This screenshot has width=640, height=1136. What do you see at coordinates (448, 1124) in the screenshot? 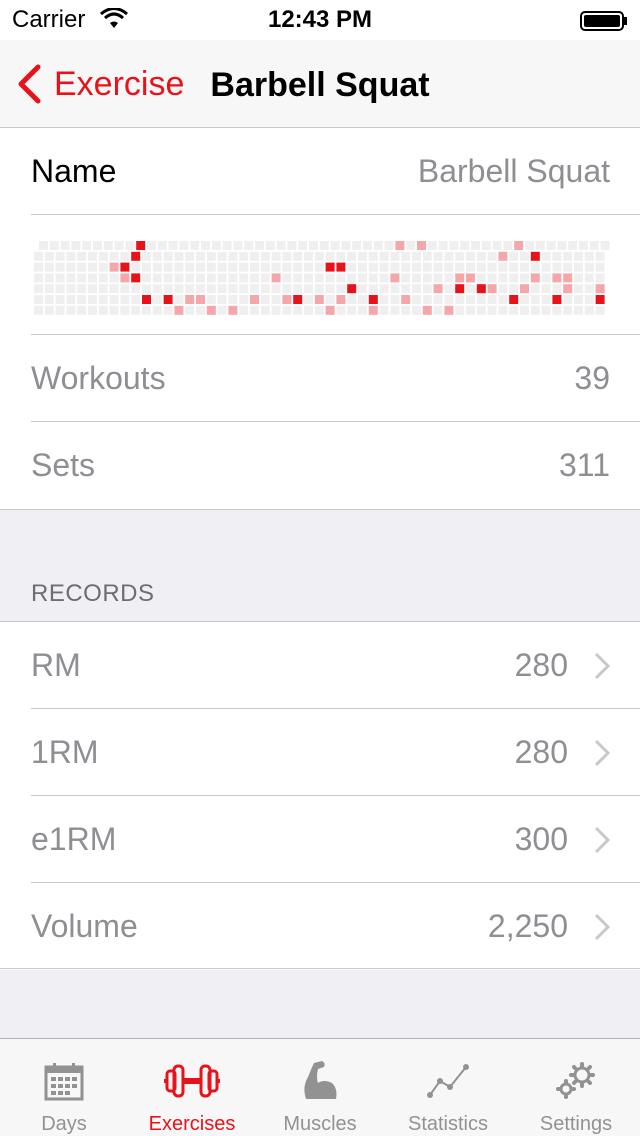
I see `tab-label: Statistics` at bounding box center [448, 1124].